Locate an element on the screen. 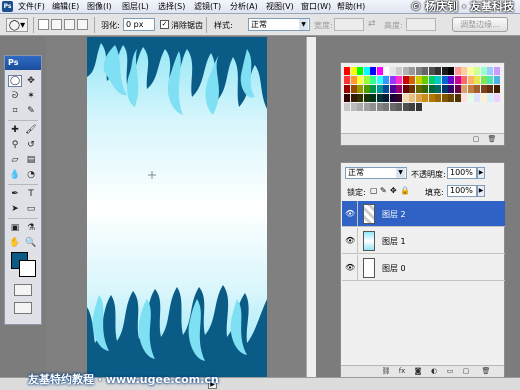 This screenshot has height=390, width=520. layer-row-2: 👁 图层 2 is located at coordinates (423, 214).